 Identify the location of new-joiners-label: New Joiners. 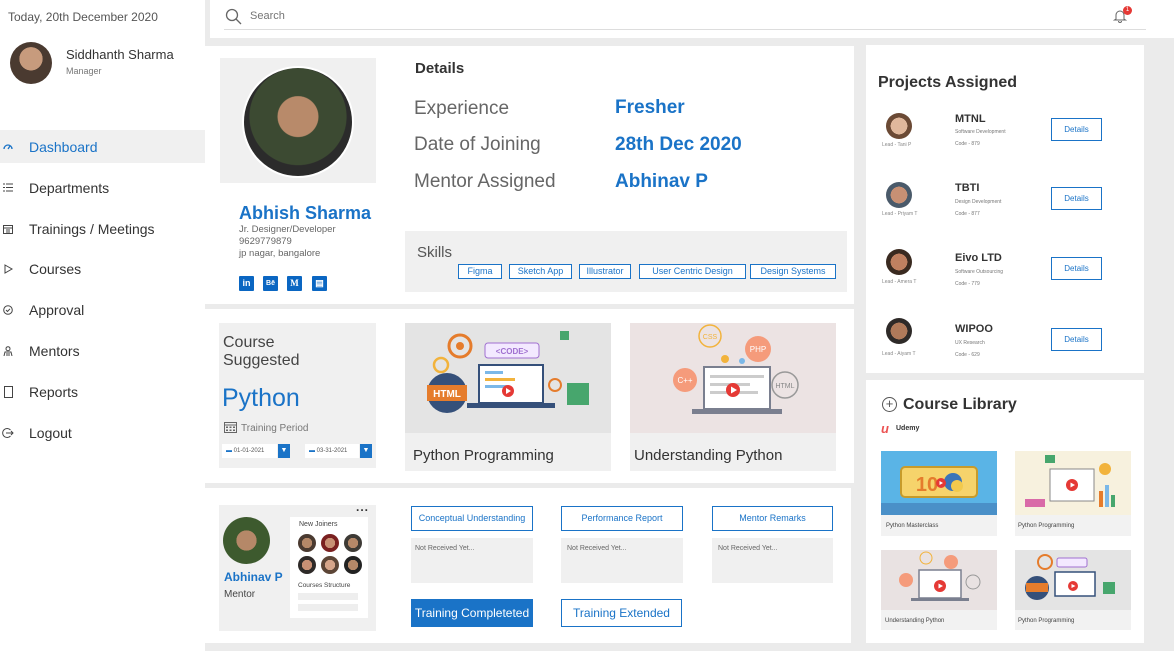
(318, 524).